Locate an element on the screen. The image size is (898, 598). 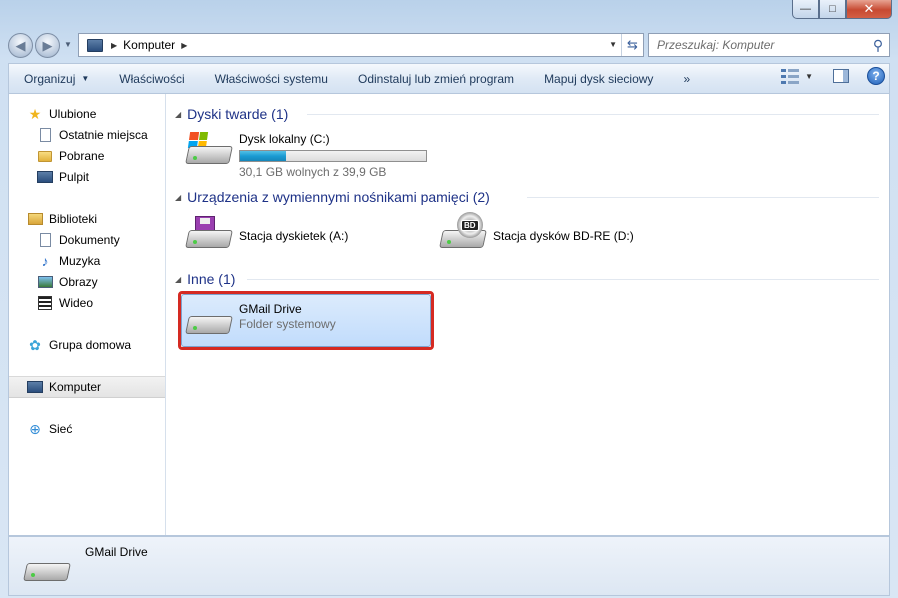
help-icon: ? is located at coordinates (876, 76).